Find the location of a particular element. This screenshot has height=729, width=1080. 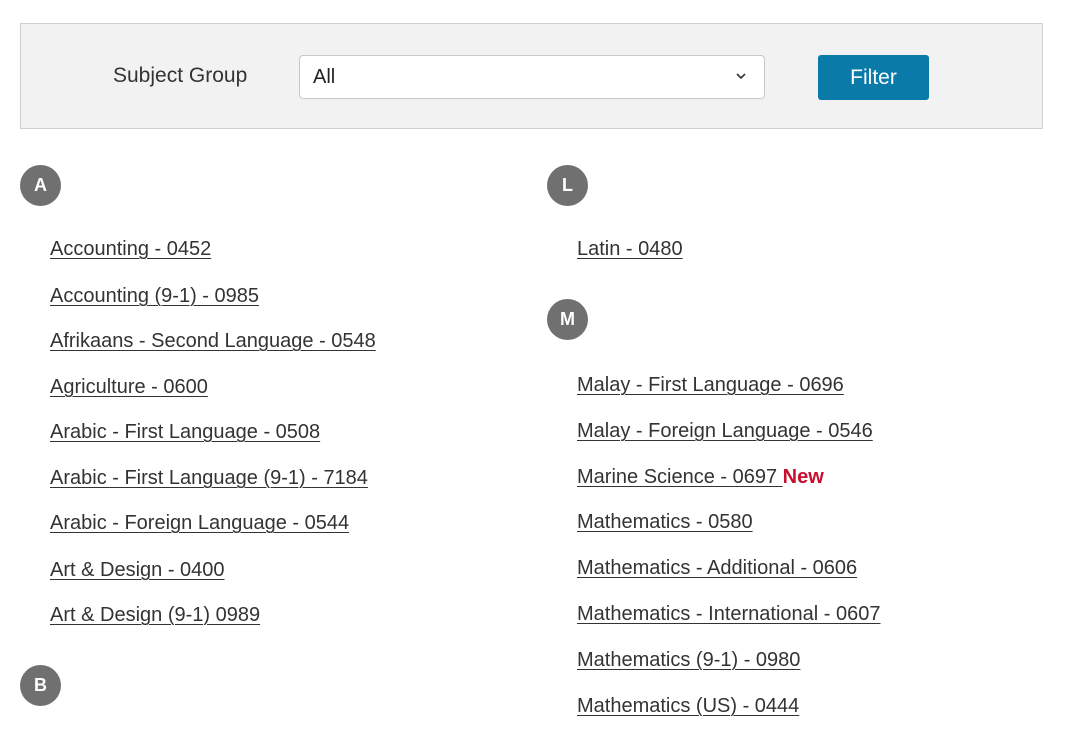

subject-link-mathematics-international-0607: Mathematics - International - 0607 is located at coordinates (729, 614).